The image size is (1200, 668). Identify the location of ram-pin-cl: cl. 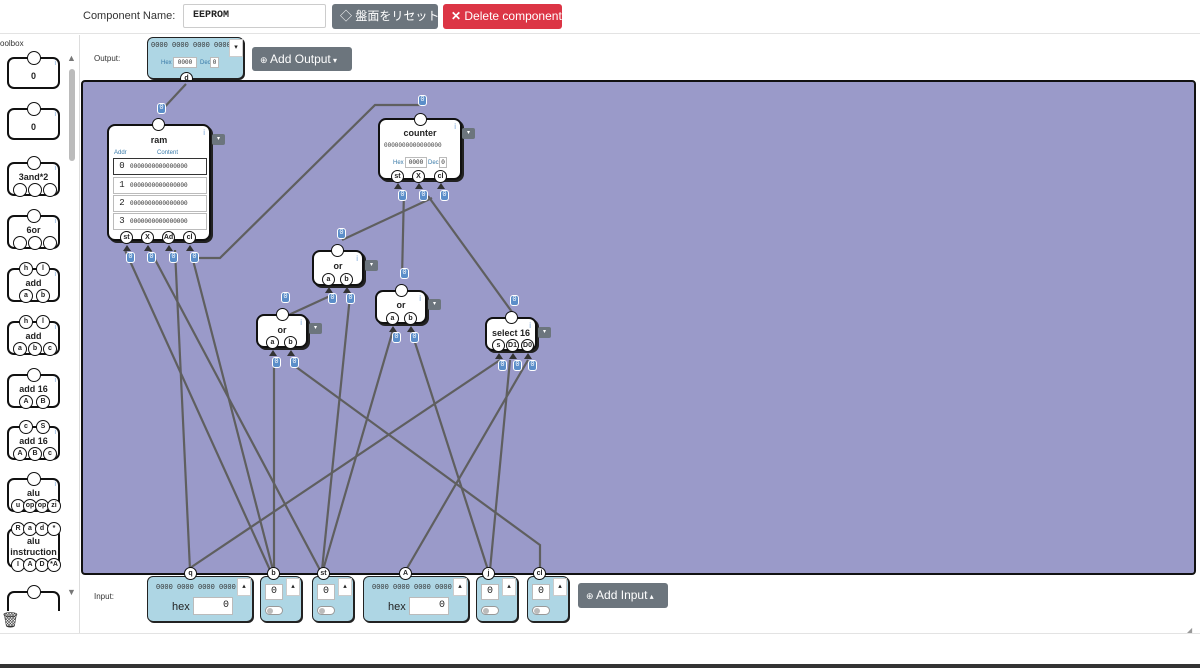
(189, 237).